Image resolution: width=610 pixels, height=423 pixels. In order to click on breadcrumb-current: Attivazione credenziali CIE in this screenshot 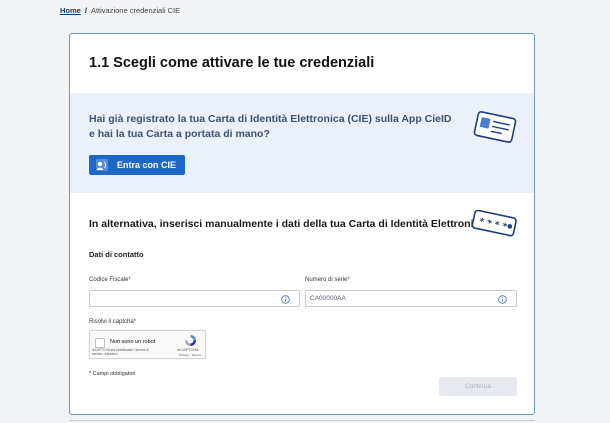, I will do `click(135, 10)`.